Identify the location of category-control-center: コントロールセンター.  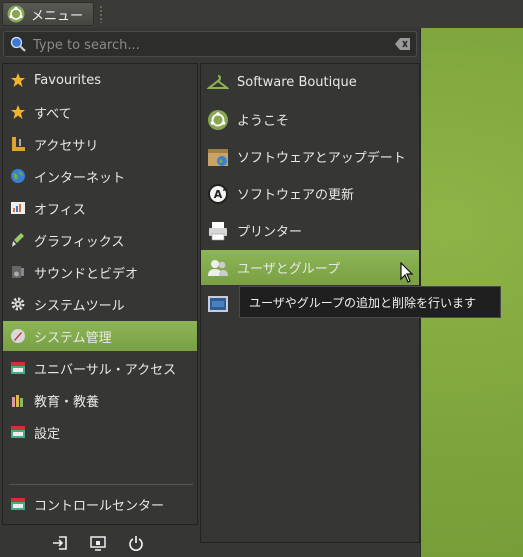
(100, 504).